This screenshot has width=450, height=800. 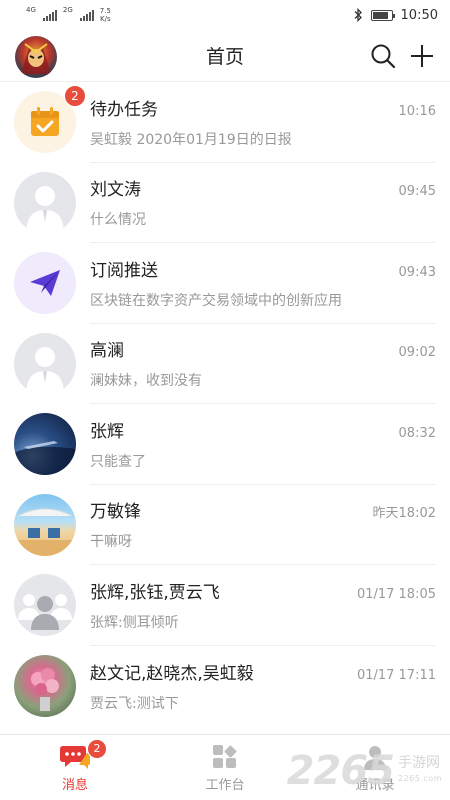 I want to click on tab-label: 工作台, so click(x=225, y=785).